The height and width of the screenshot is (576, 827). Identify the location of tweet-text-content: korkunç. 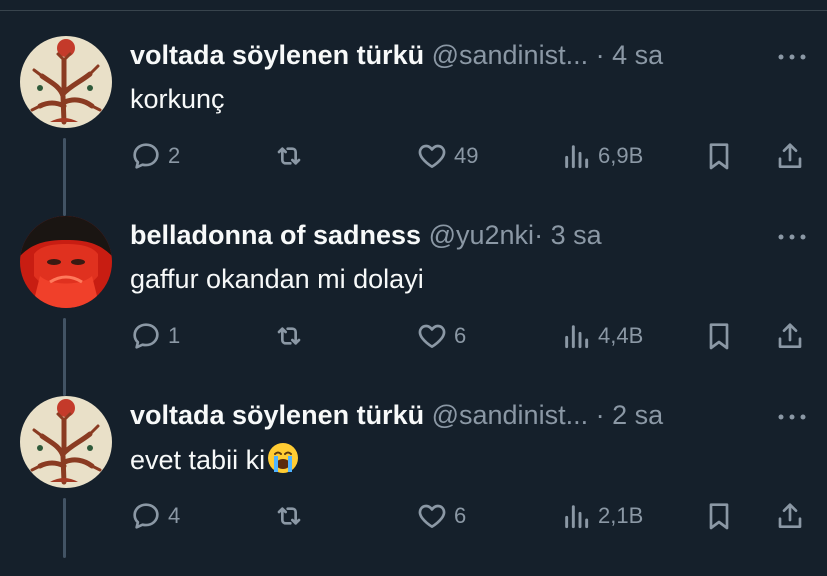
(177, 99).